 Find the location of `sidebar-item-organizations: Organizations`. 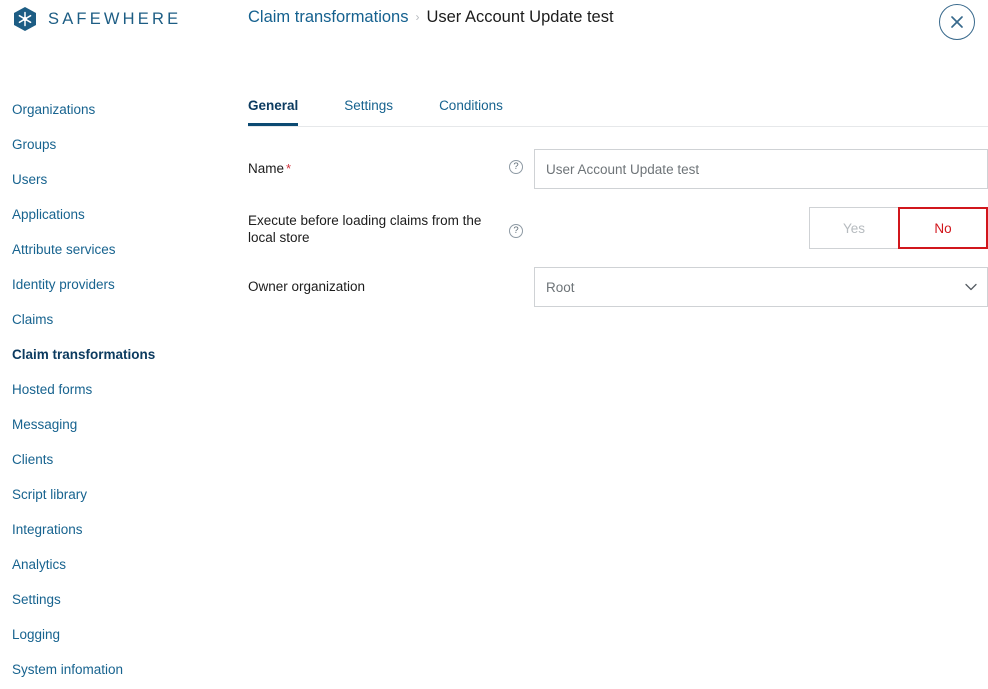

sidebar-item-organizations: Organizations is located at coordinates (115, 109).